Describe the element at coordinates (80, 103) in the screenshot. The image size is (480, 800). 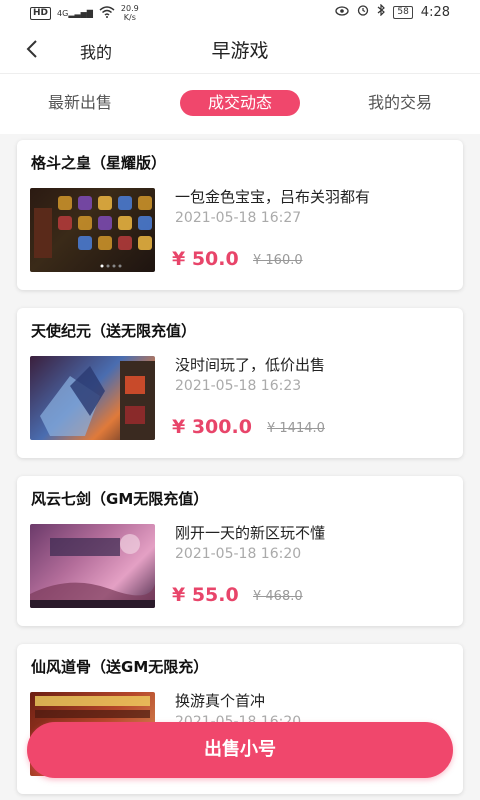
I see `tab-latest-sale: 最新出售` at that location.